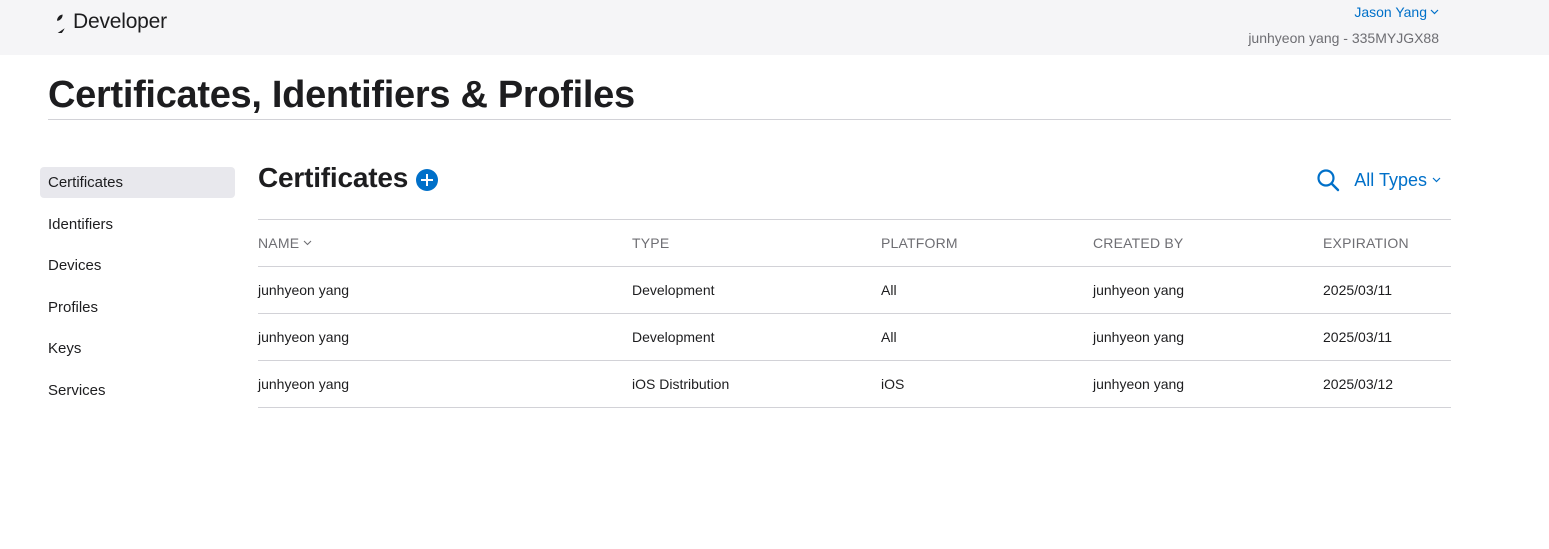 The width and height of the screenshot is (1549, 549). I want to click on sidebar-item-keys: Keys, so click(137, 348).